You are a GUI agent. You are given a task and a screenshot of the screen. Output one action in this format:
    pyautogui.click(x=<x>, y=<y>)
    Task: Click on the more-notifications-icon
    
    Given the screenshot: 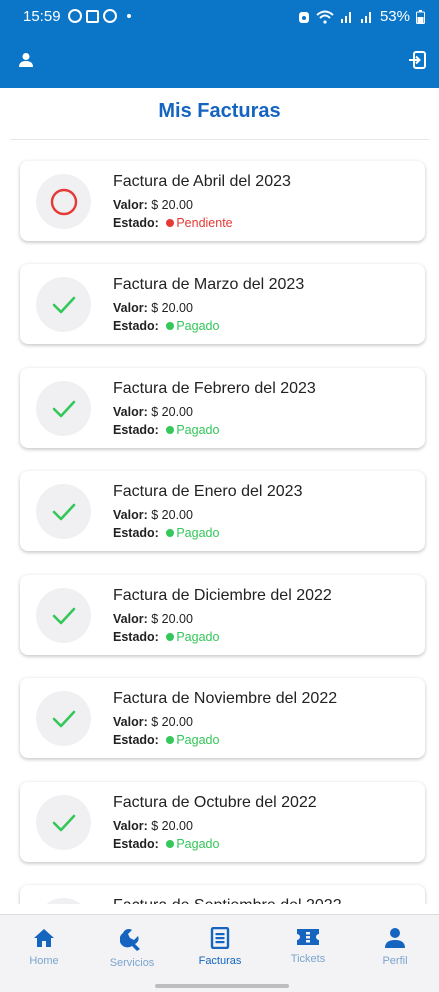 What is the action you would take?
    pyautogui.click(x=129, y=16)
    